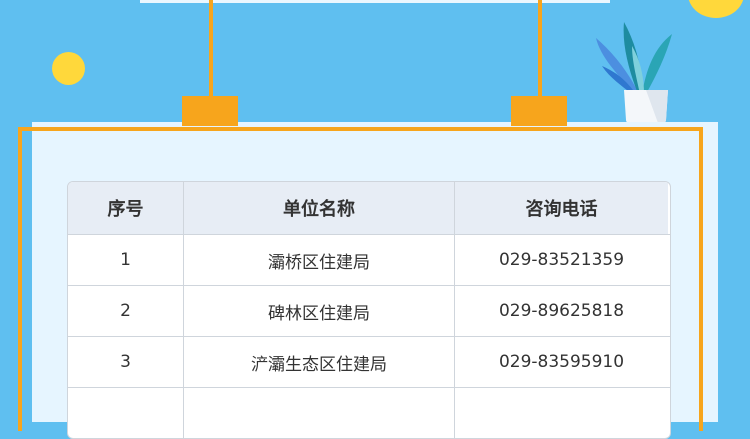  Describe the element at coordinates (126, 208) in the screenshot. I see `header-index: 序号` at that location.